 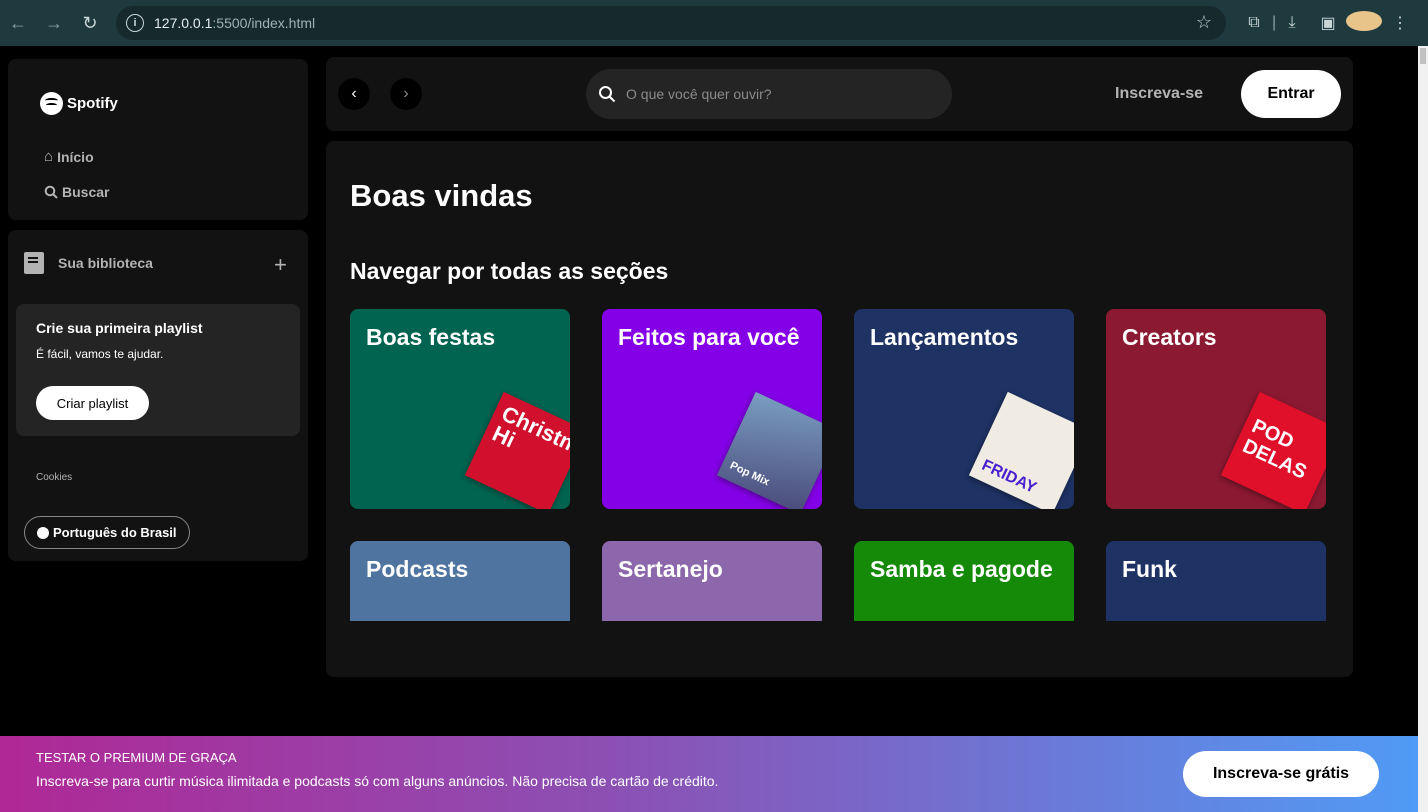 I want to click on genre-label: Sertanejo, so click(x=670, y=569).